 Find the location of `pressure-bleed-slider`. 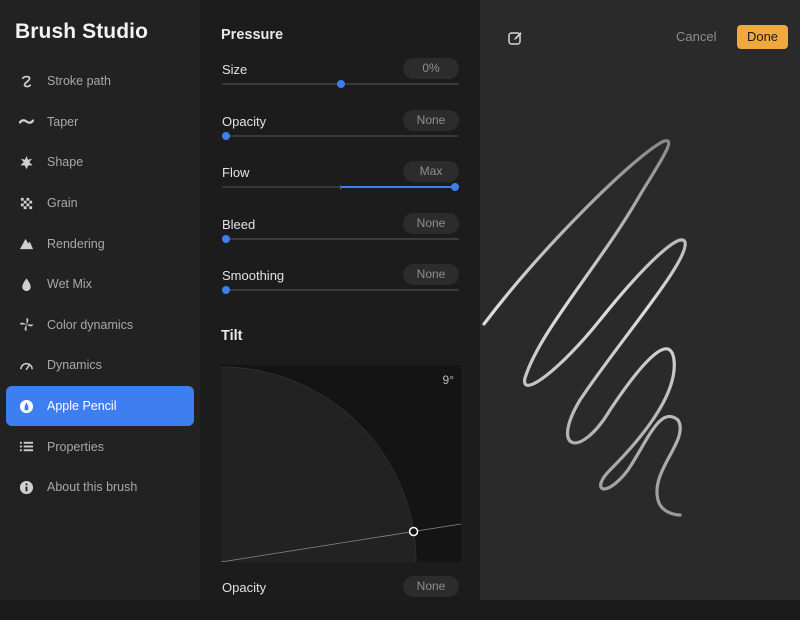

pressure-bleed-slider is located at coordinates (340, 239).